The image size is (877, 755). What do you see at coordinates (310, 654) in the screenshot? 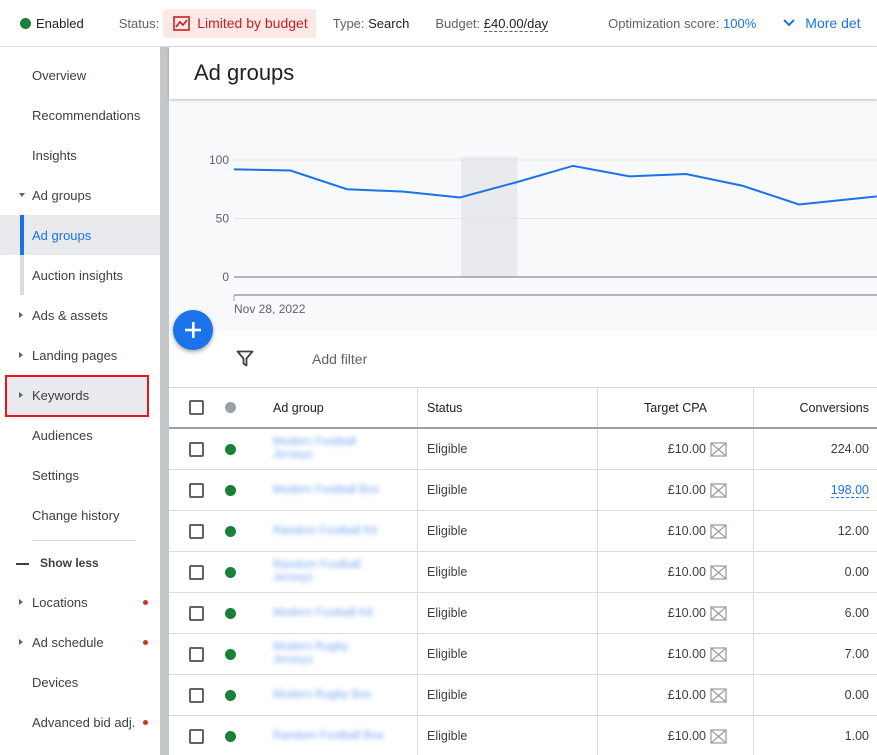
I see `ad-group-name-link: Modern Rugby Jerseys` at bounding box center [310, 654].